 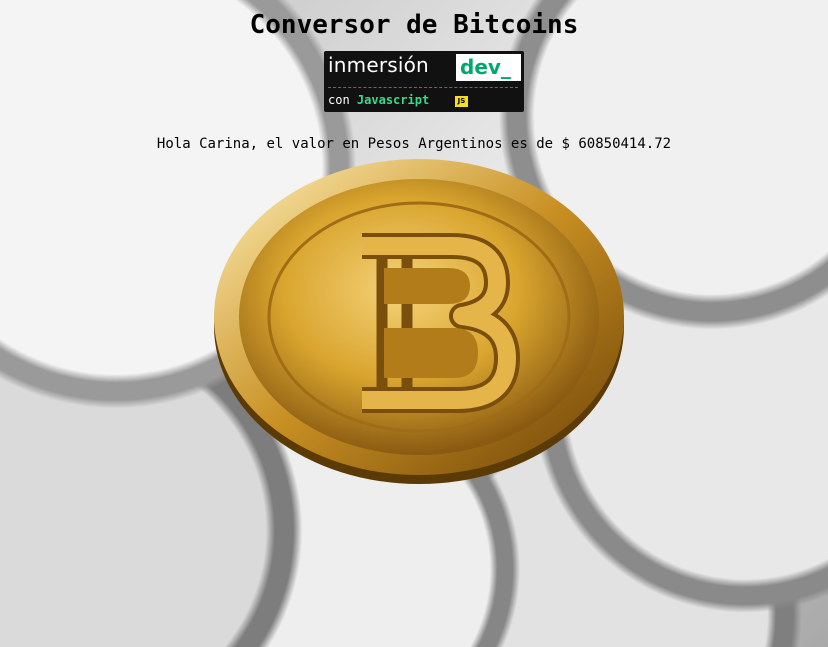 What do you see at coordinates (378, 65) in the screenshot?
I see `logo-word: inmersión` at bounding box center [378, 65].